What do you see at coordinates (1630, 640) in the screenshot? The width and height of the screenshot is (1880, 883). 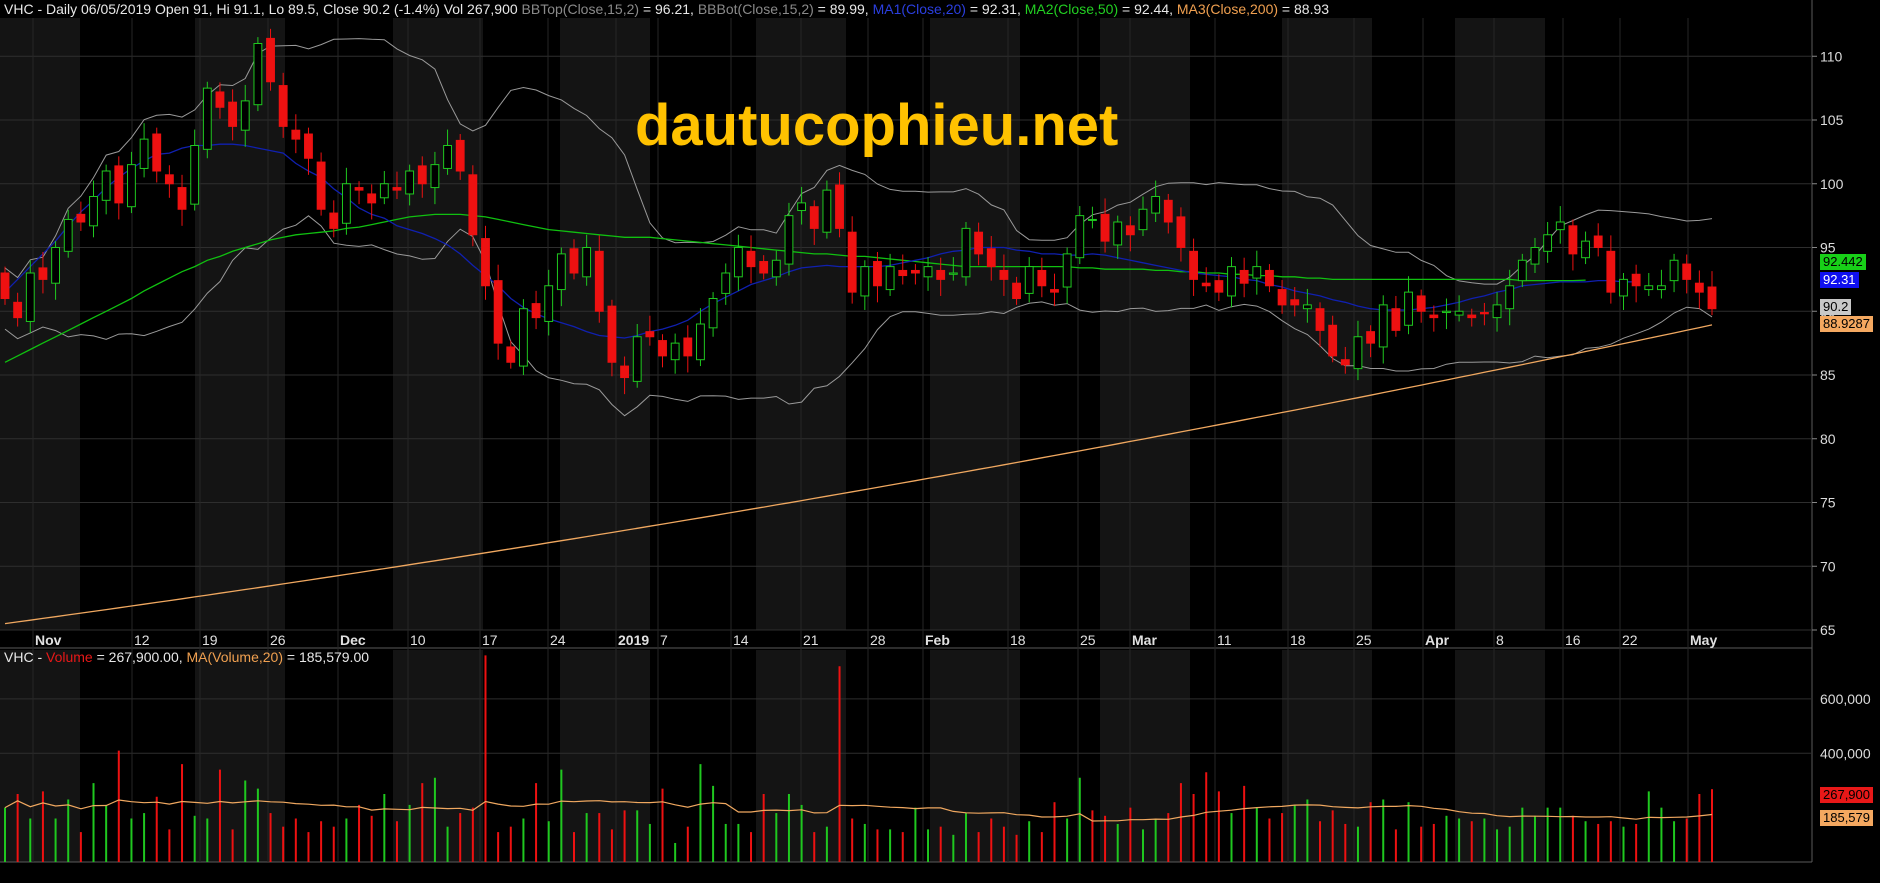 I see `x-tick-label: 22` at bounding box center [1630, 640].